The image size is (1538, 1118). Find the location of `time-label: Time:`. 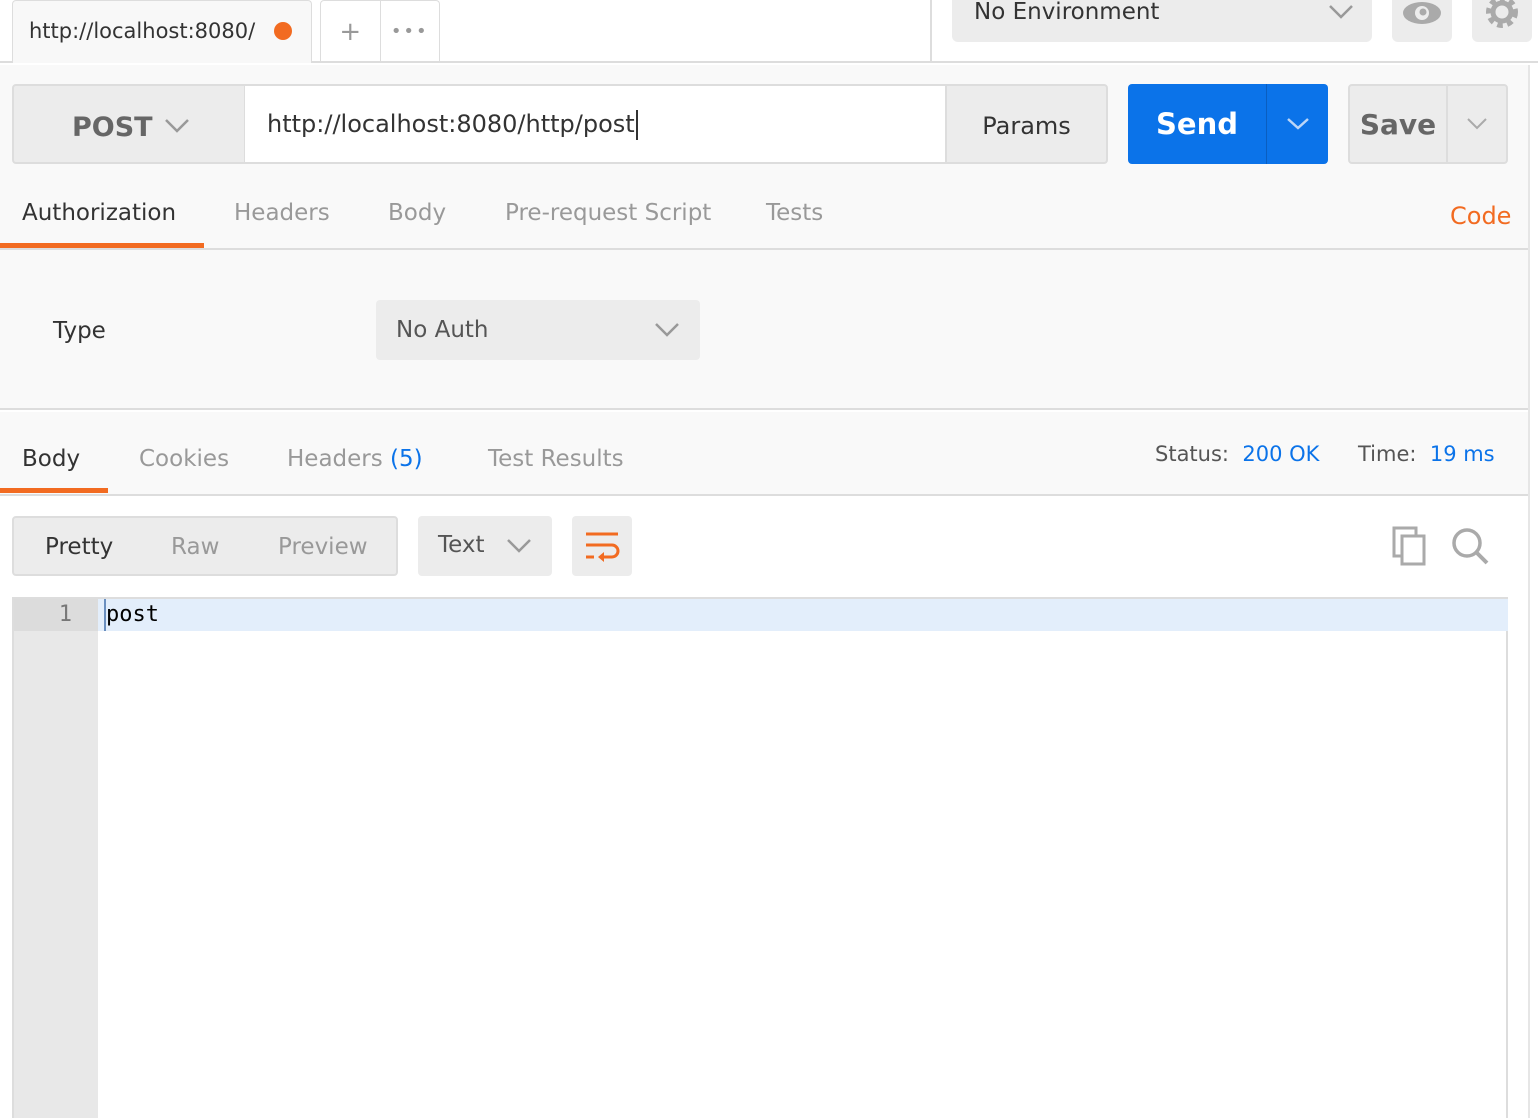

time-label: Time: is located at coordinates (1387, 454).